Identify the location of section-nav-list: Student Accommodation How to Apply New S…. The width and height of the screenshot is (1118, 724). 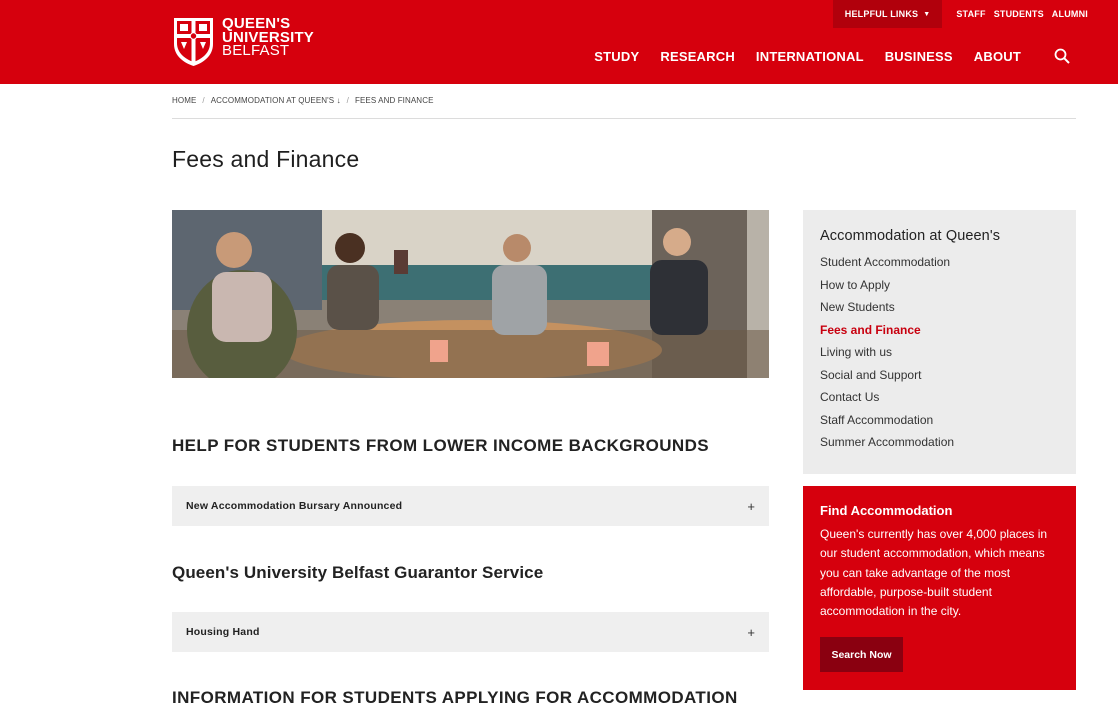
(939, 354).